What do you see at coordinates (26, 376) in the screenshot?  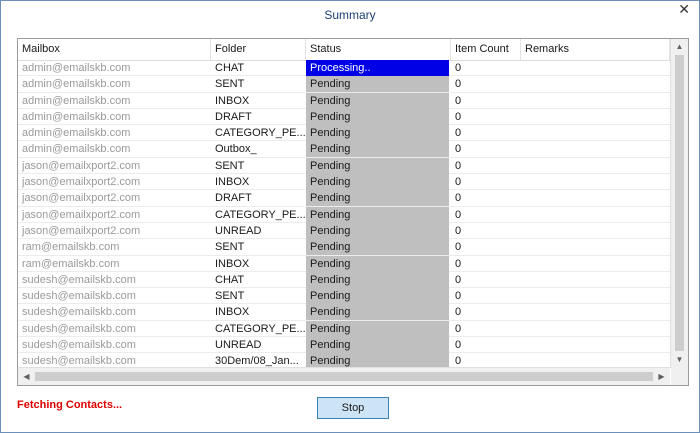 I see `scroll-left-icon: ◀` at bounding box center [26, 376].